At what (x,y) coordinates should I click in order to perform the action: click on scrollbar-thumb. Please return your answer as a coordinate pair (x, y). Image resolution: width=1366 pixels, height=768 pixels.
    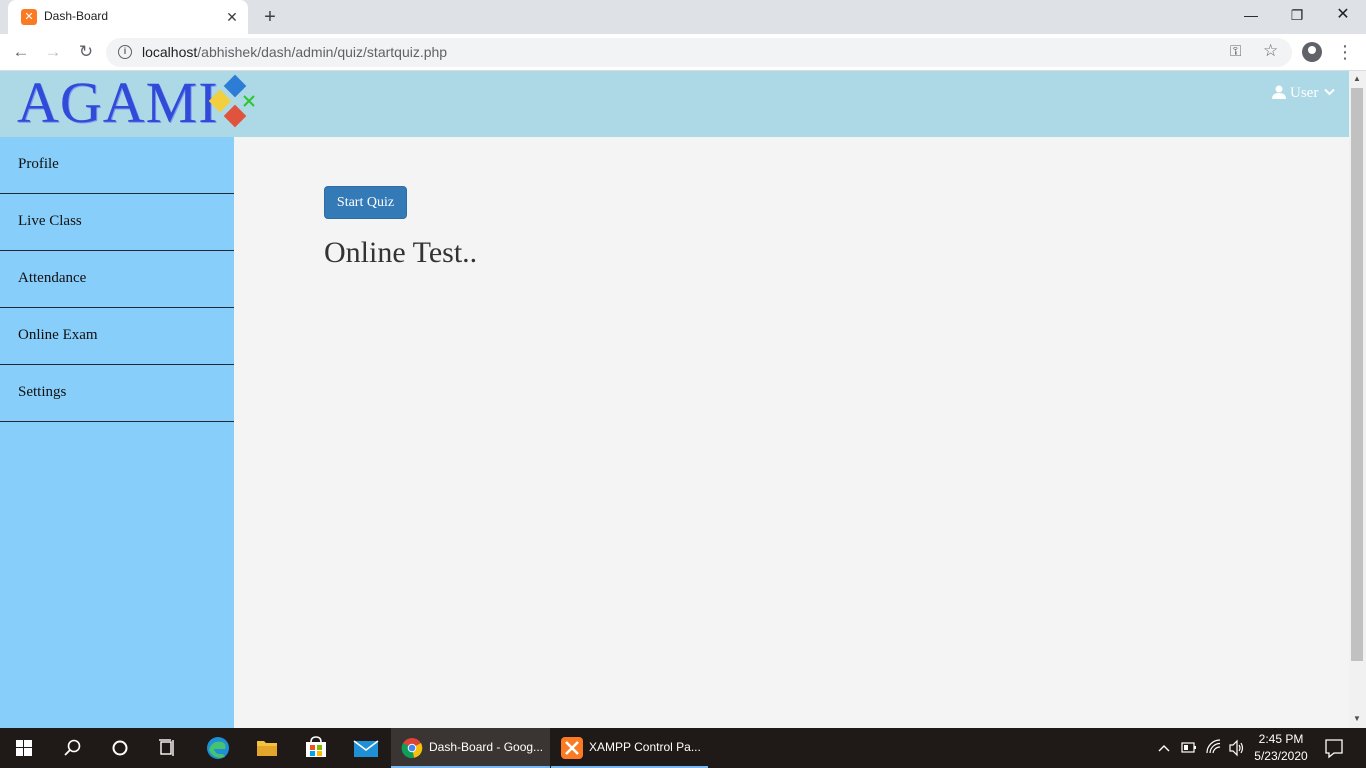
    Looking at the image, I should click on (1357, 374).